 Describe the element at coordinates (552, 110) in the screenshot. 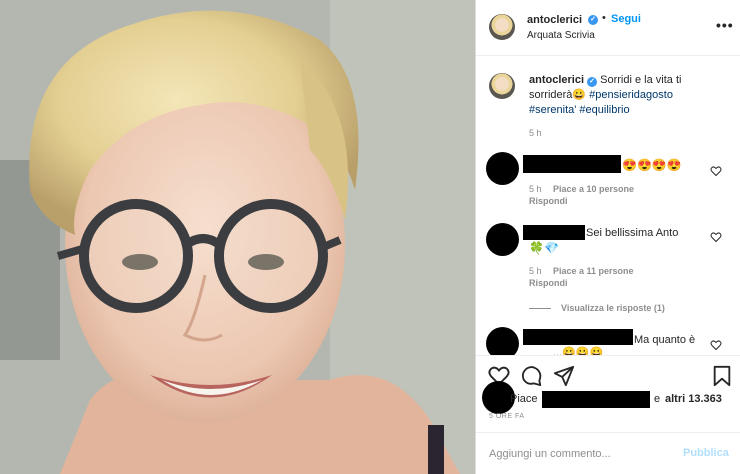

I see `hashtag-link: #serenita'` at that location.